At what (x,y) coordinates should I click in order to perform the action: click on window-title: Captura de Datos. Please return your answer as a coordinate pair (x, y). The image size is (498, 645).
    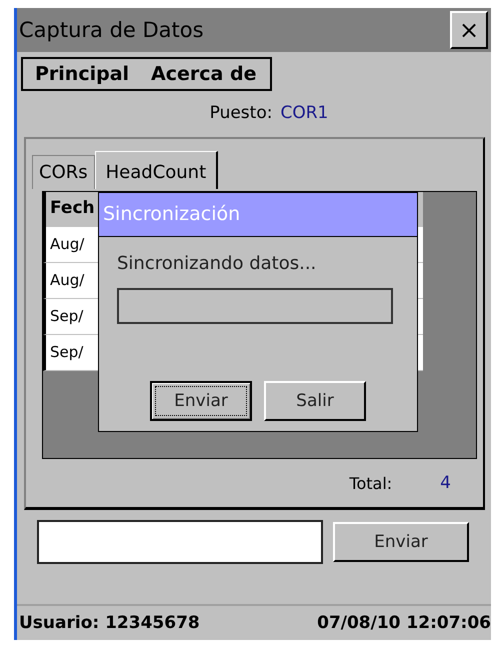
    Looking at the image, I should click on (111, 30).